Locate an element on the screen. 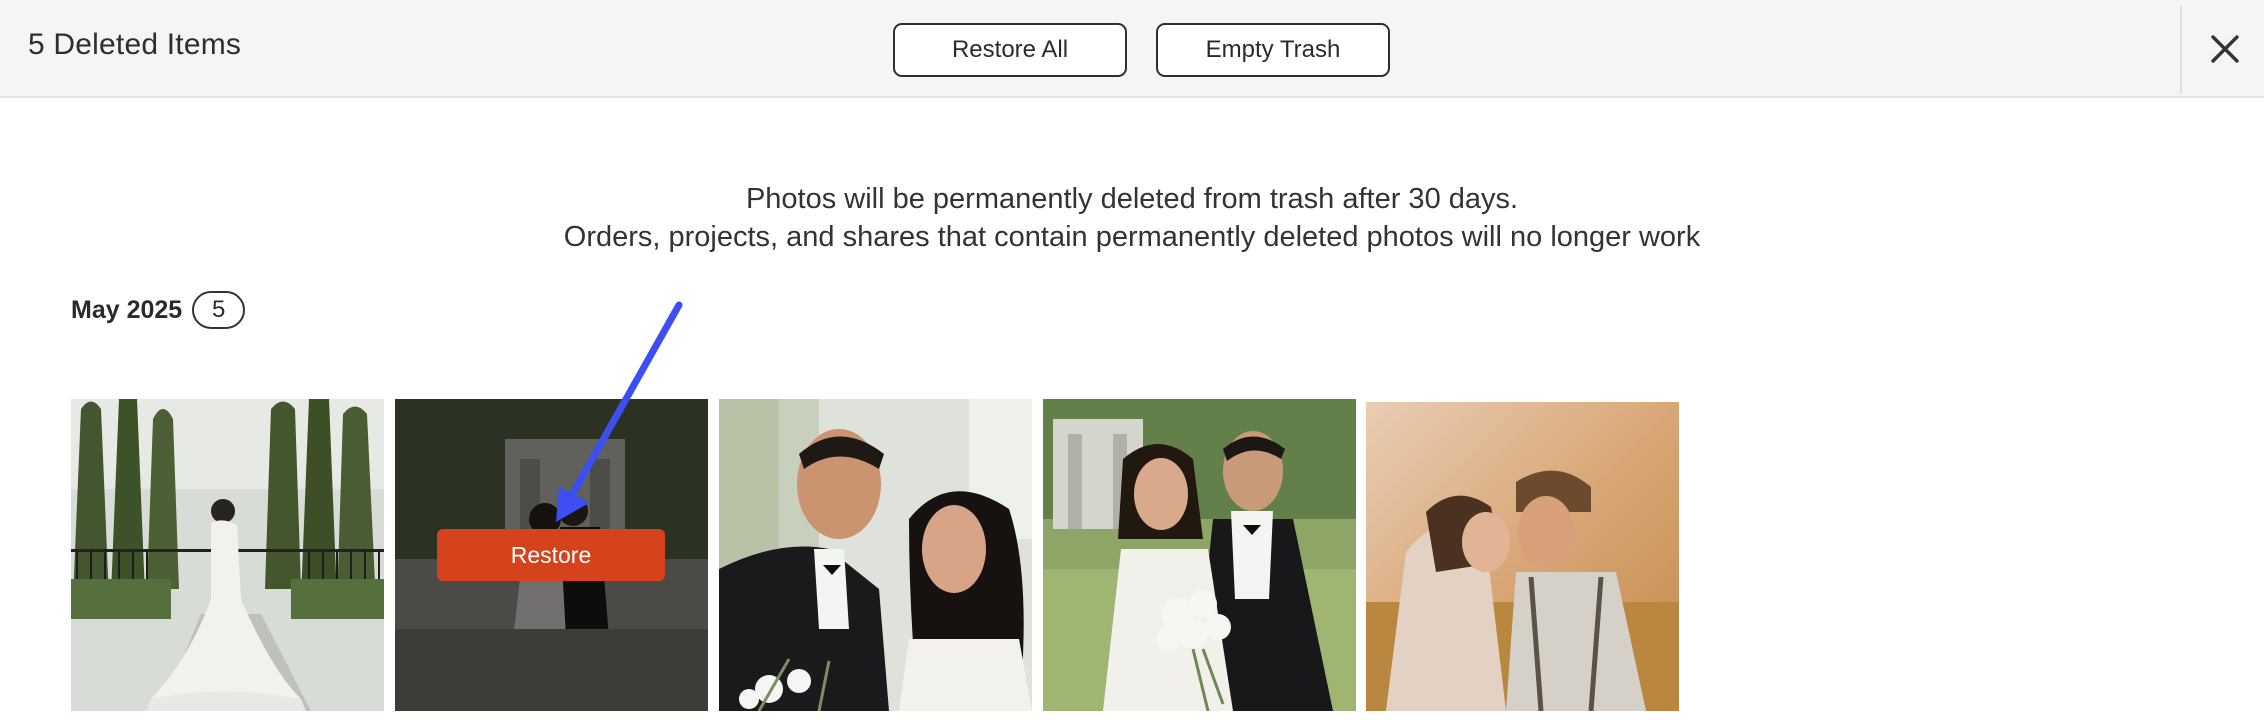 Image resolution: width=2264 pixels, height=720 pixels. date-group-header: May 2025 5 is located at coordinates (158, 310).